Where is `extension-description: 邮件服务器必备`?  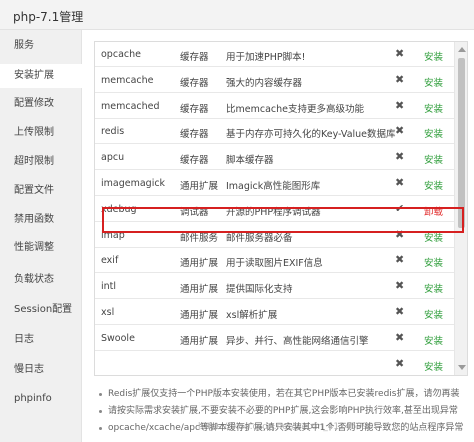
extension-description: 邮件服务器必备 is located at coordinates (259, 238).